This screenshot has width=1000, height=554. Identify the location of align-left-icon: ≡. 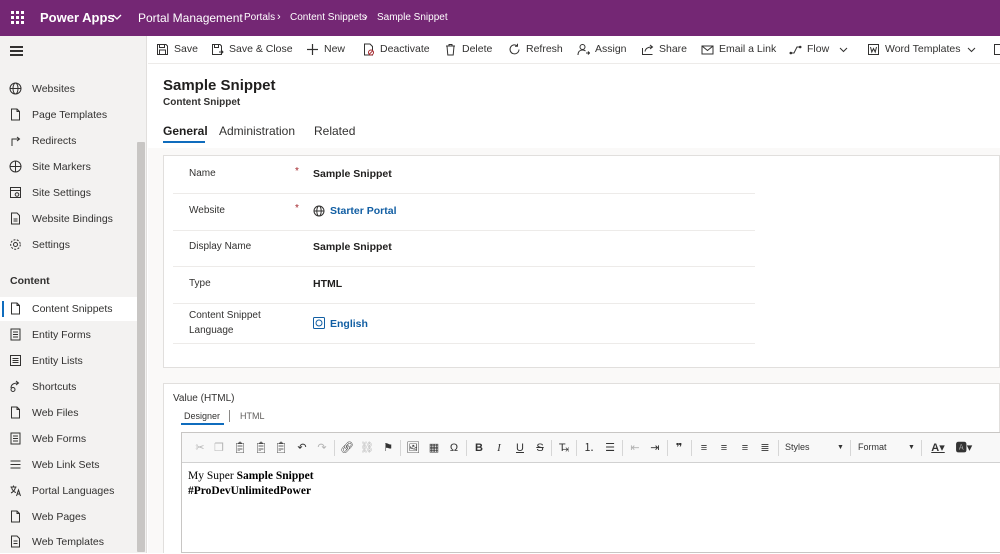
(704, 448).